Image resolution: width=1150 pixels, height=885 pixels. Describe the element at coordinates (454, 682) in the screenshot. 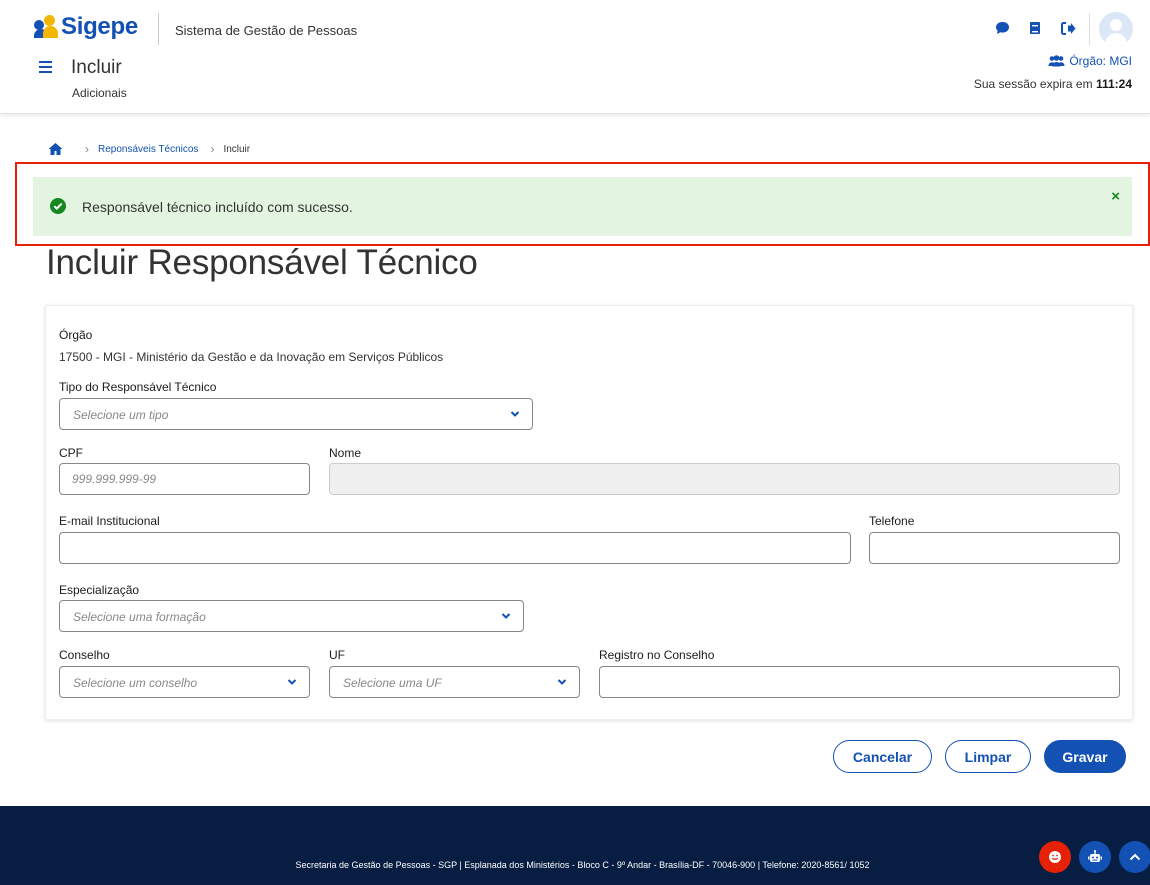

I see `uf-select: Selecione uma UF` at that location.